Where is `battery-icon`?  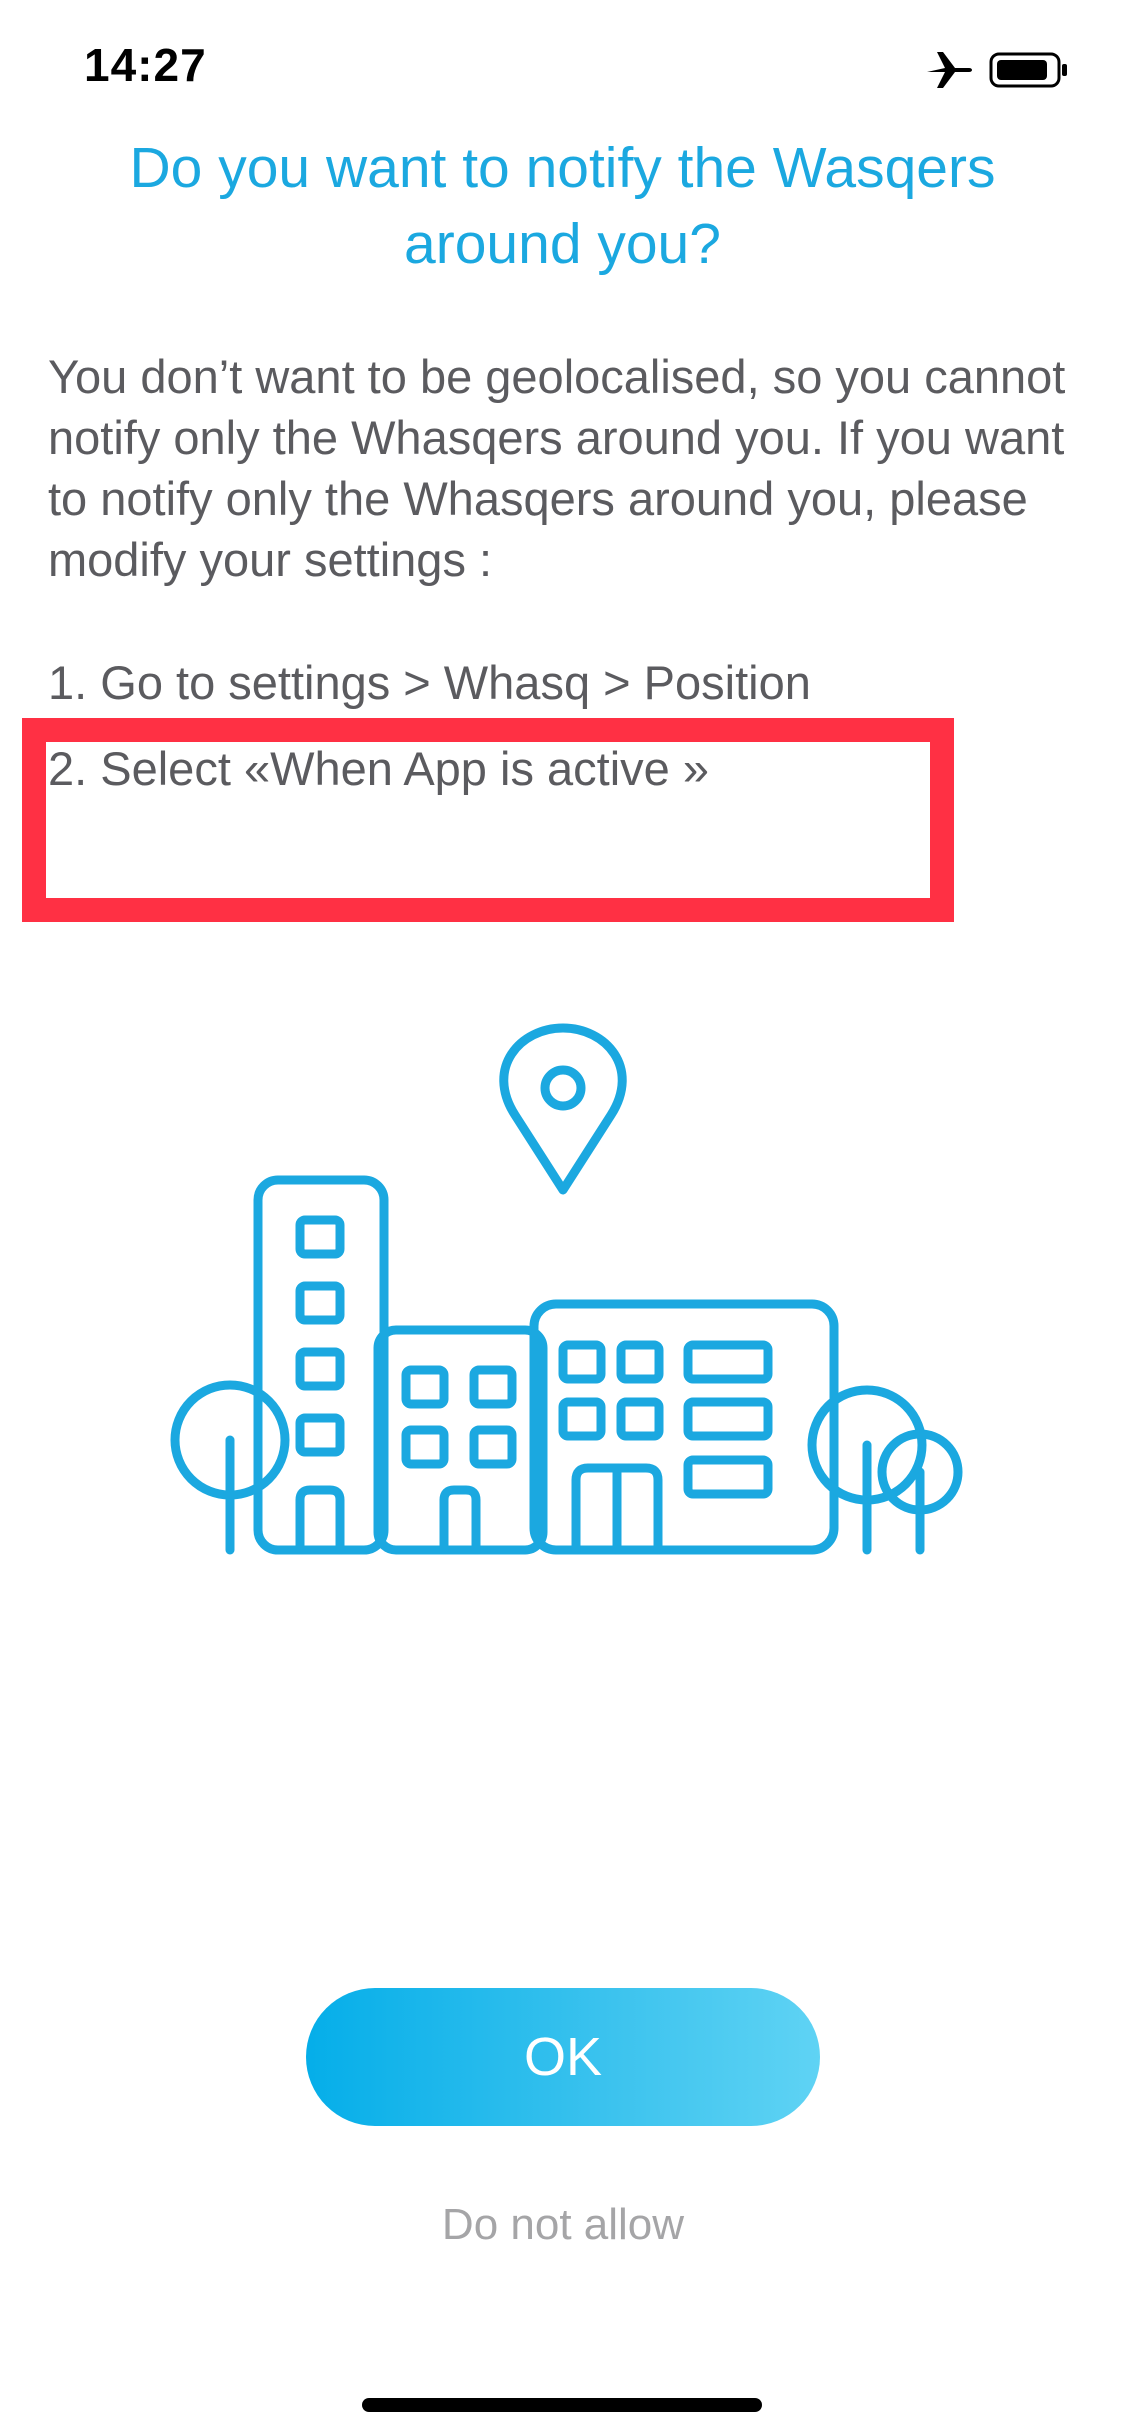
battery-icon is located at coordinates (1028, 70).